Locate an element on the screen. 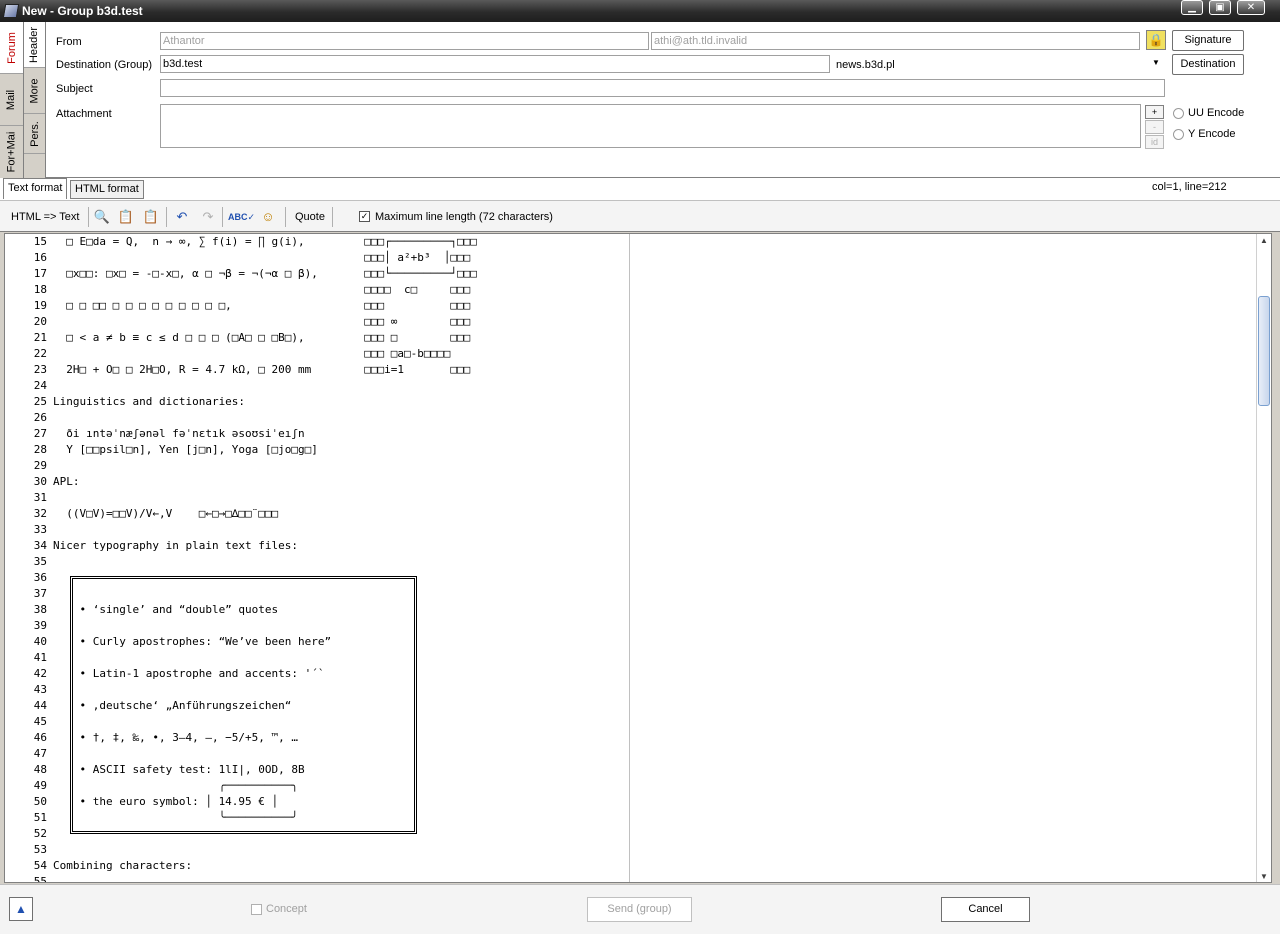 Image resolution: width=1280 pixels, height=934 pixels. chevron-down-icon: ▼ is located at coordinates (1156, 62).